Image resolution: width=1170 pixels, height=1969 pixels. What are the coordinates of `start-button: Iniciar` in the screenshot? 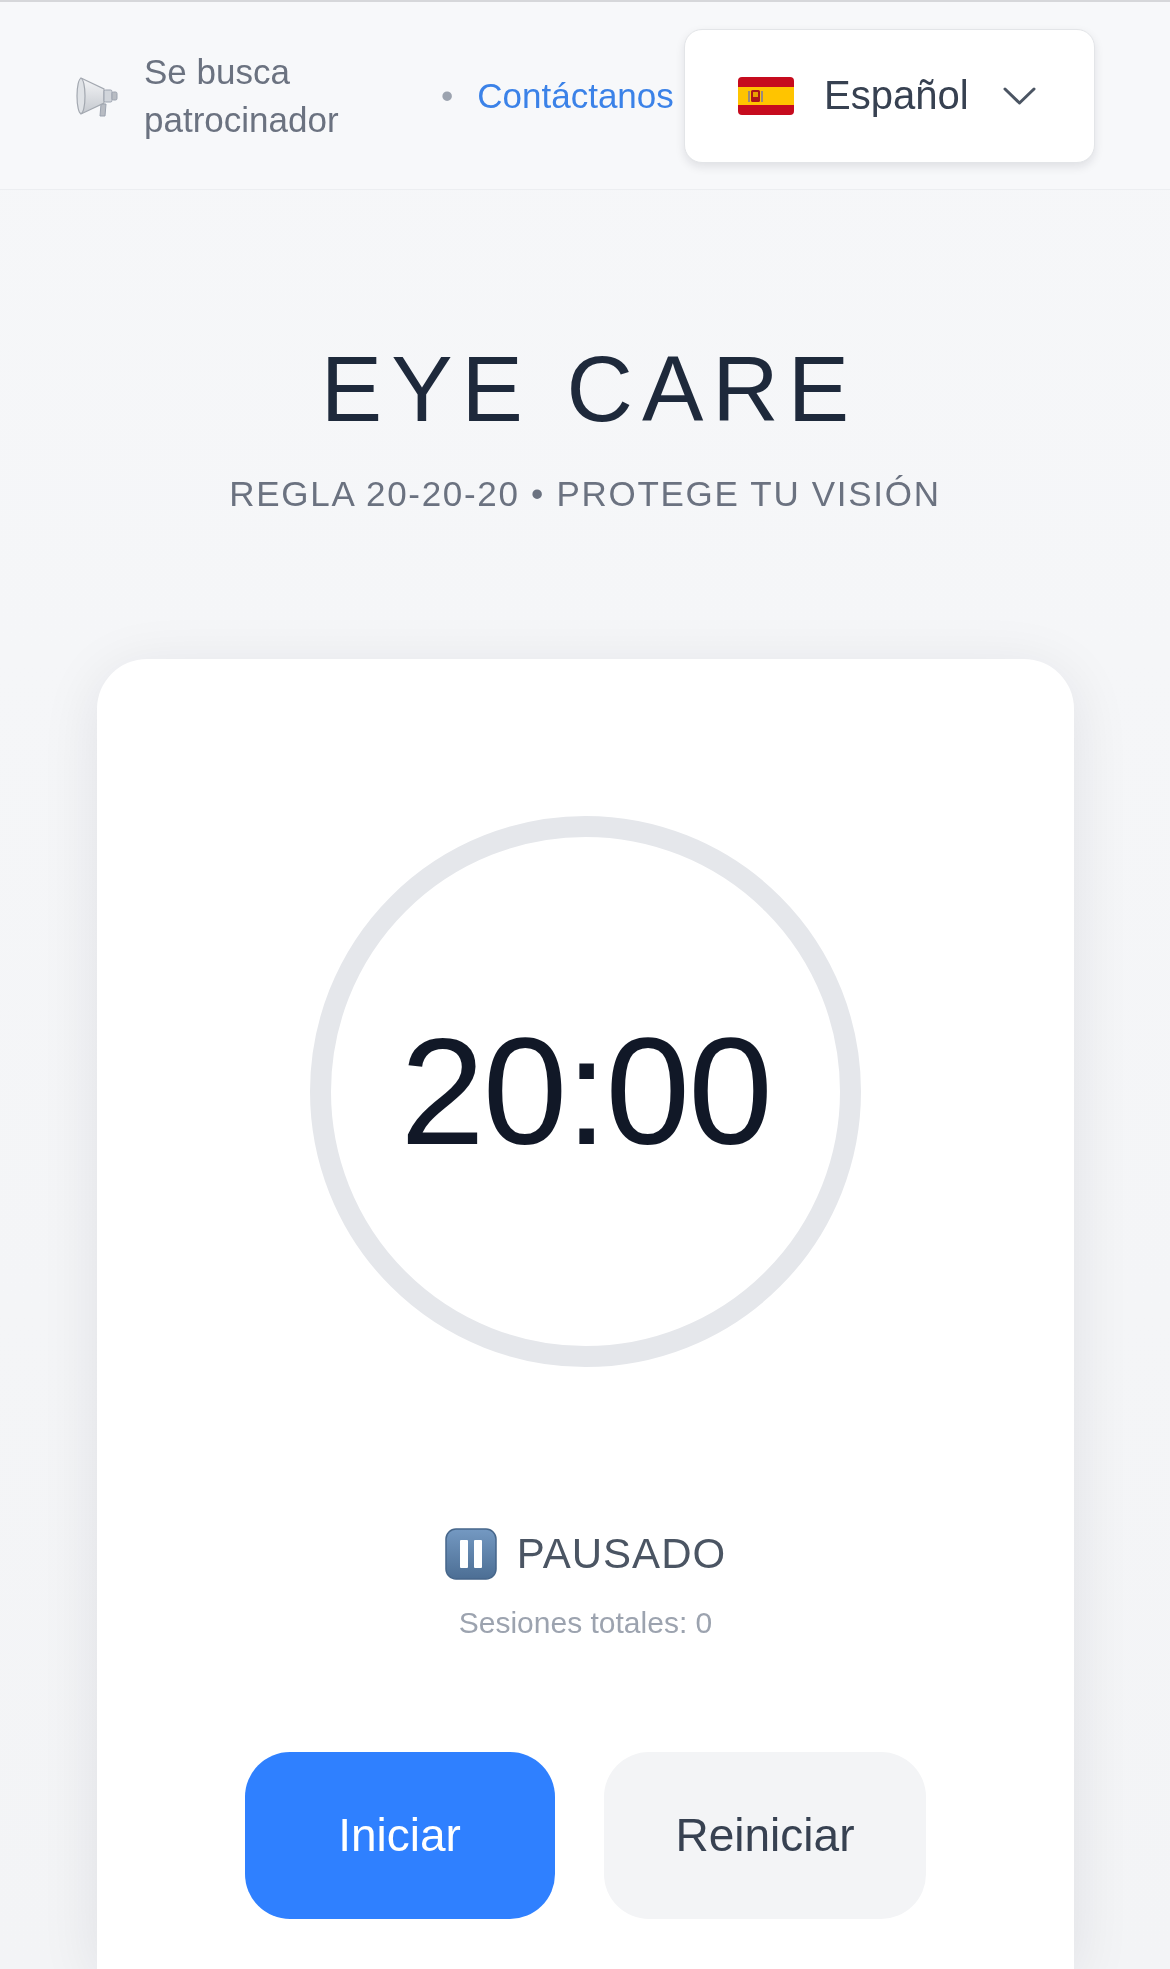 It's located at (399, 1835).